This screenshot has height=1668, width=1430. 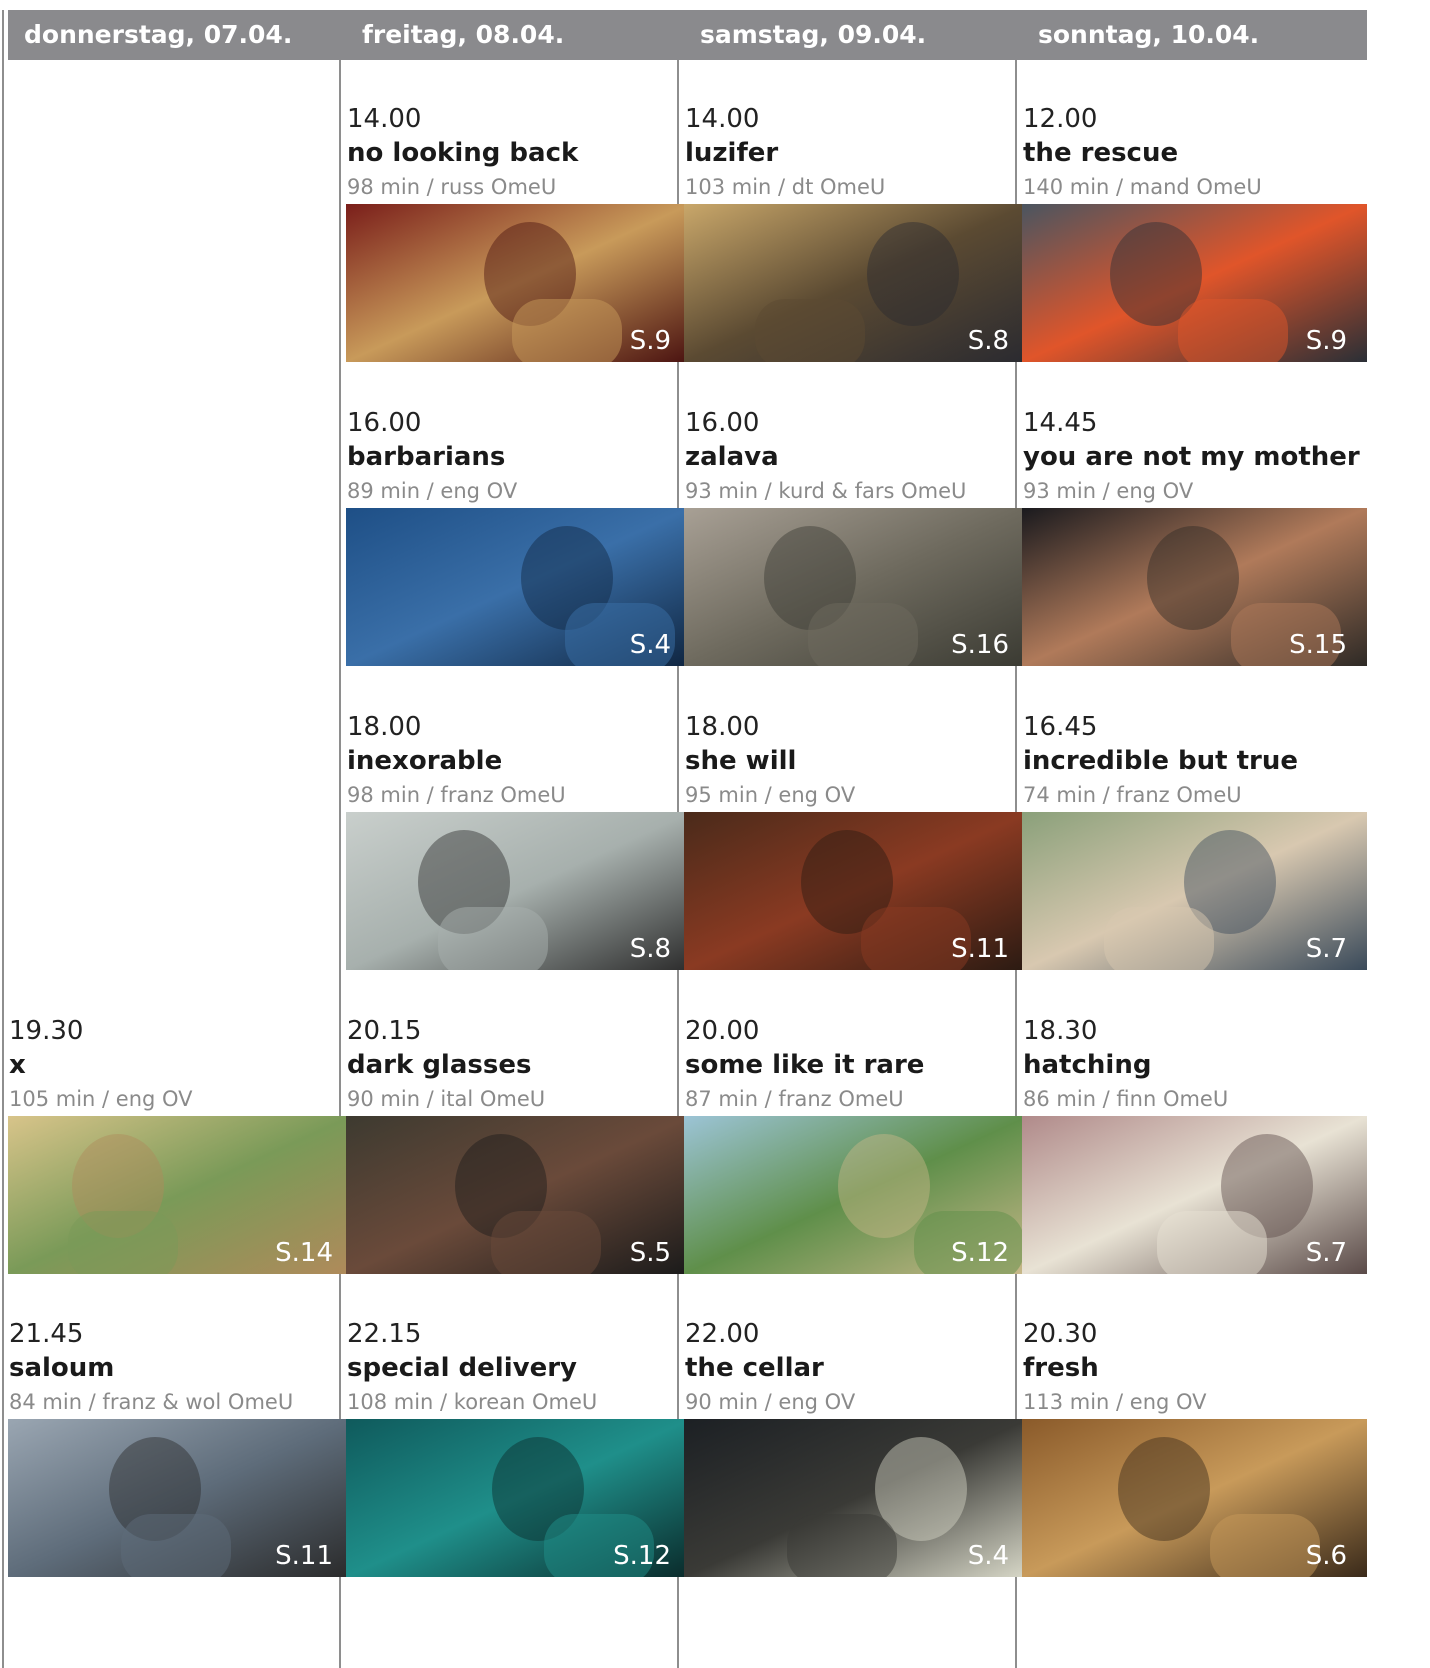 I want to click on film-title: x, so click(x=17, y=1065).